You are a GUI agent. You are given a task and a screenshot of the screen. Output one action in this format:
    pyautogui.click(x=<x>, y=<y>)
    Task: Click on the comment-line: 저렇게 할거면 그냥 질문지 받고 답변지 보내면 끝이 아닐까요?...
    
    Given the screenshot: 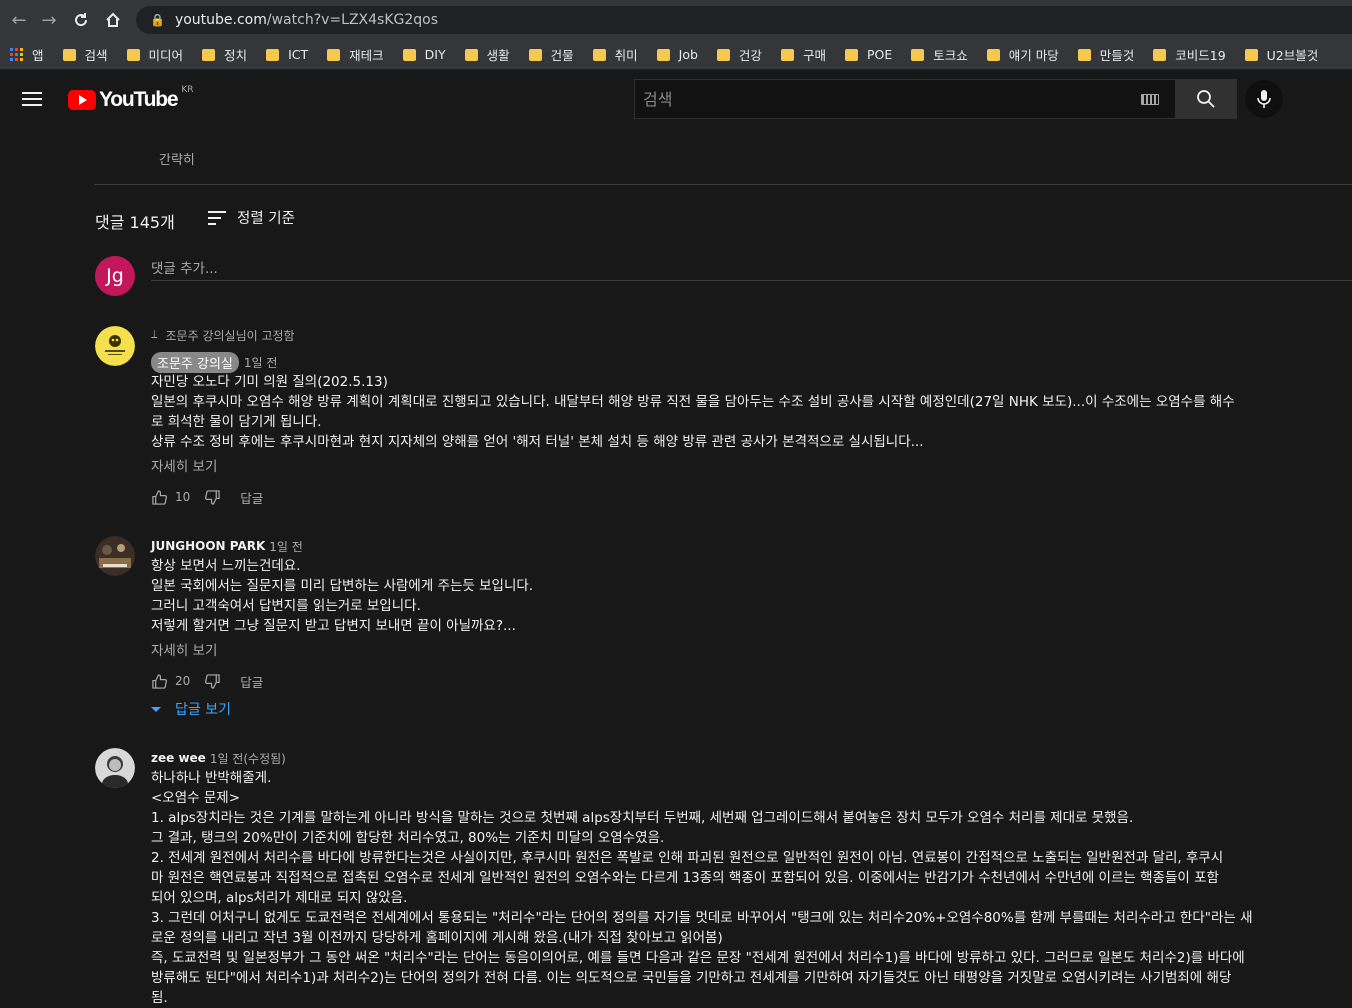 What is the action you would take?
    pyautogui.click(x=333, y=626)
    